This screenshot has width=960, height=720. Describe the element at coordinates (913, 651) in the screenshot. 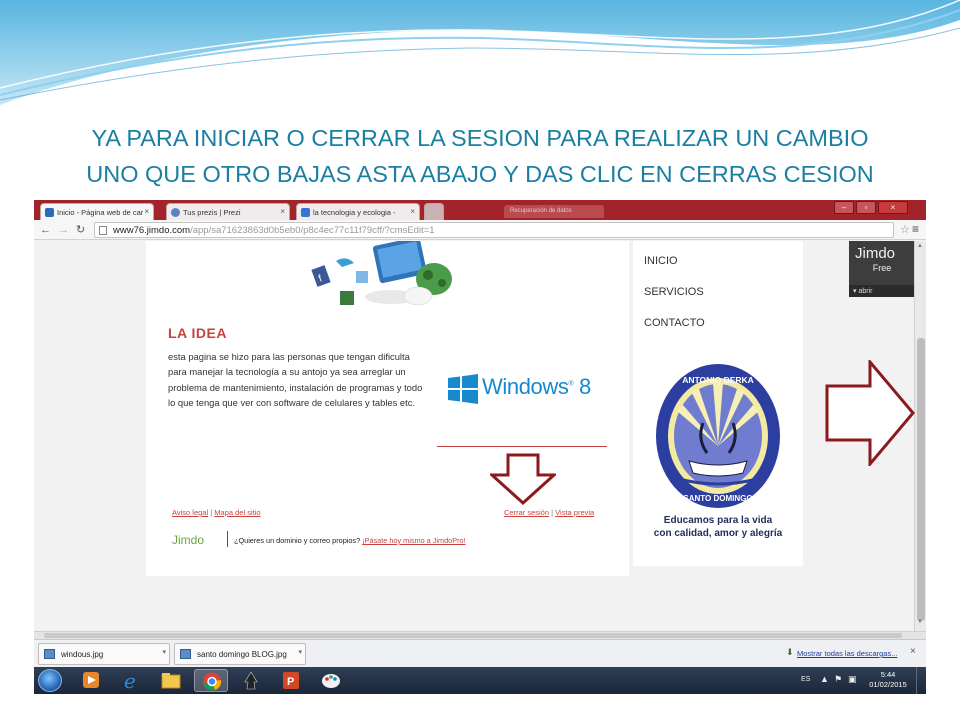

I see `close-download-bar-icon: ×` at that location.